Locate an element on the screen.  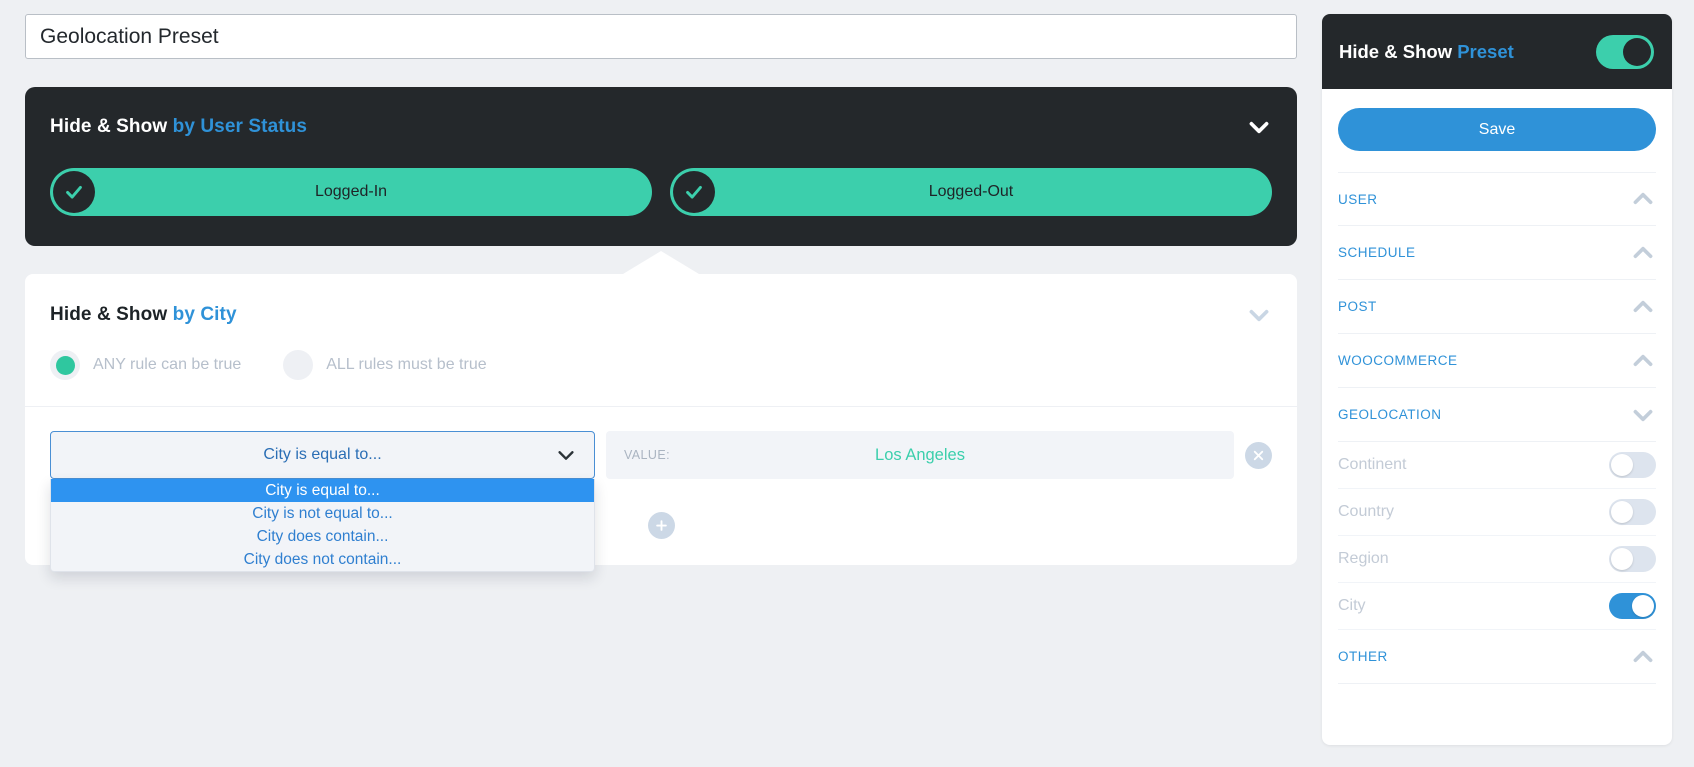
match-mode-label: ALL rules must be true is located at coordinates (406, 364).